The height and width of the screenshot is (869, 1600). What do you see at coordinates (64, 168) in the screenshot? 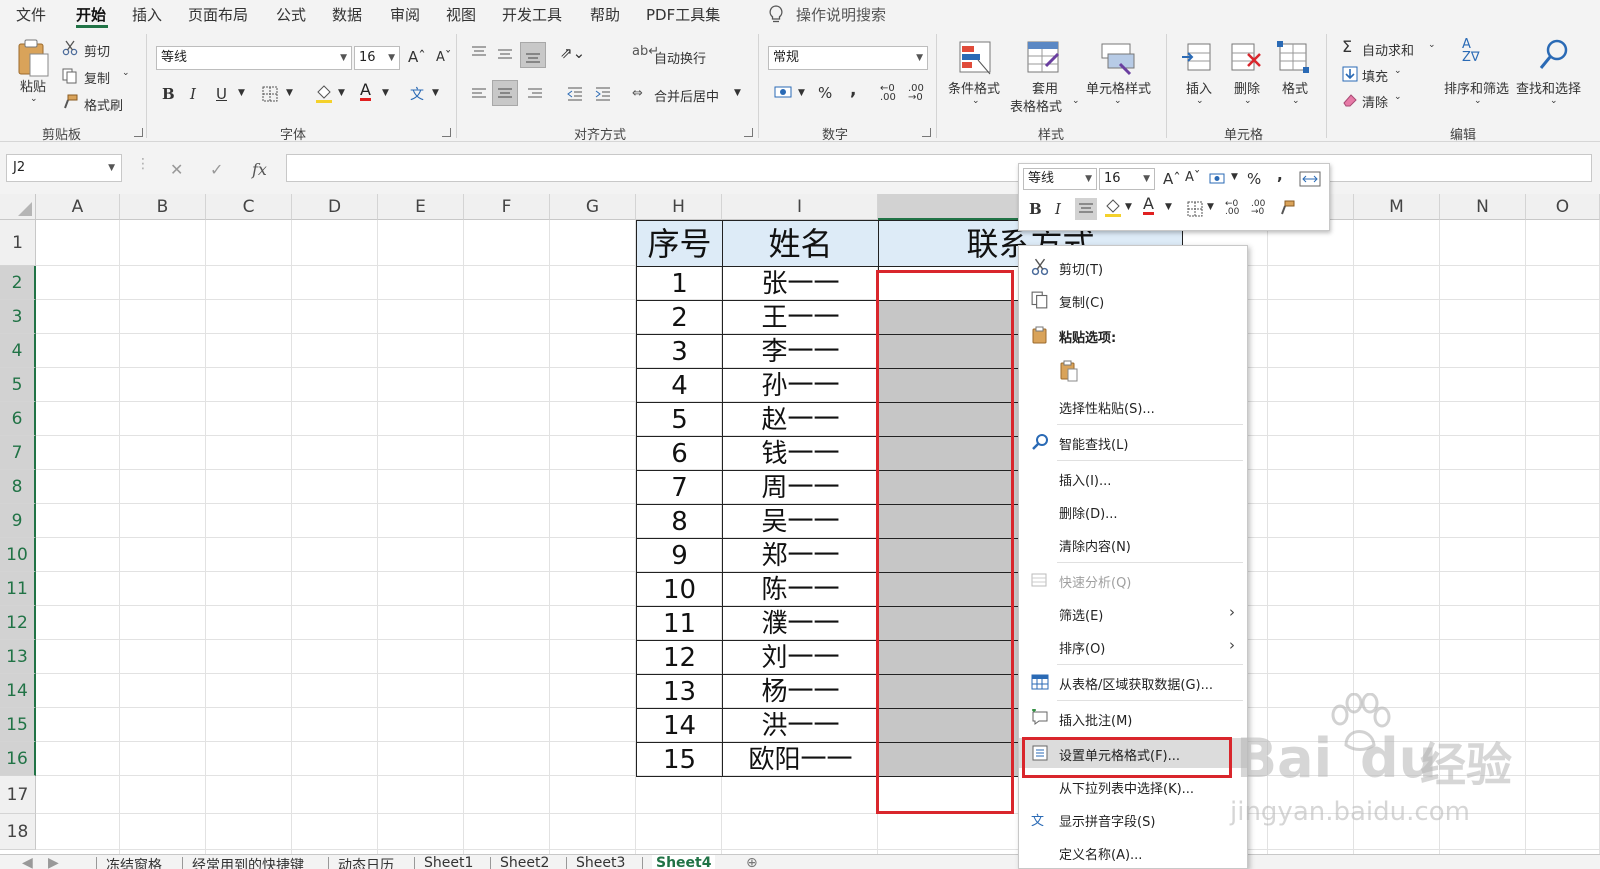
I see `name-box: J2 ▼` at bounding box center [64, 168].